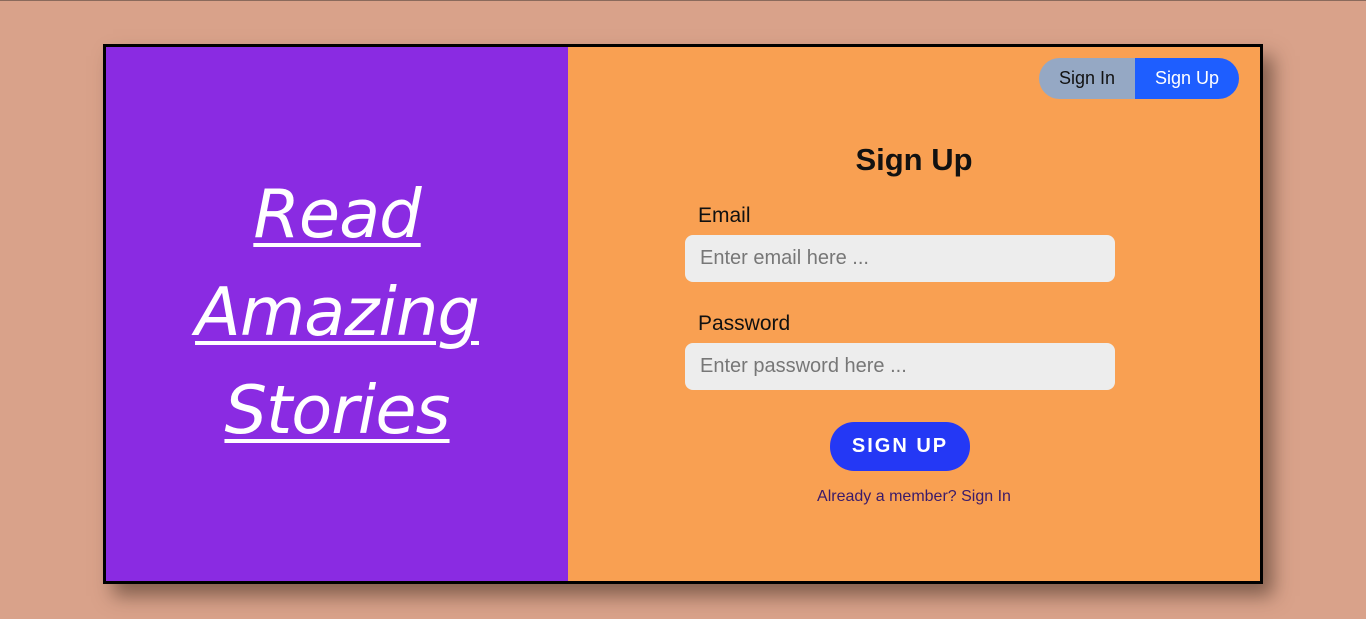 This screenshot has height=619, width=1366. What do you see at coordinates (900, 446) in the screenshot?
I see `sign-up-submit-button: SIGN UP` at bounding box center [900, 446].